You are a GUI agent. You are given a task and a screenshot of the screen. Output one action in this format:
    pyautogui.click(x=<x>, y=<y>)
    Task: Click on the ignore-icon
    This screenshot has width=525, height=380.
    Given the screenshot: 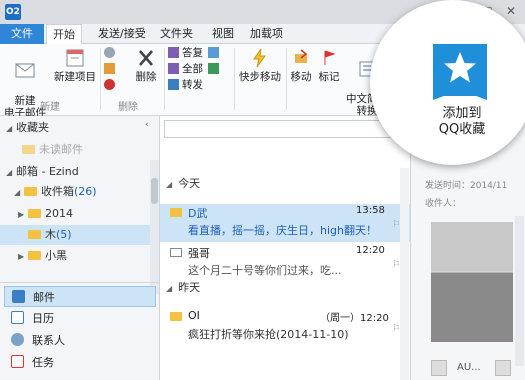 What is the action you would take?
    pyautogui.click(x=109, y=52)
    